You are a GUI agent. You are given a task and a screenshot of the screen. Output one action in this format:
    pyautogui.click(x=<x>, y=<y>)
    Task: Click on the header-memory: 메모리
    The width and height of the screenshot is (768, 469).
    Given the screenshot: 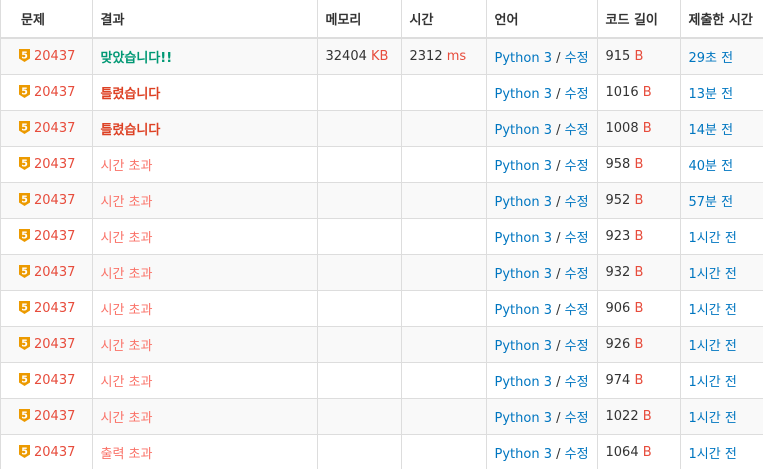 What is the action you would take?
    pyautogui.click(x=359, y=19)
    